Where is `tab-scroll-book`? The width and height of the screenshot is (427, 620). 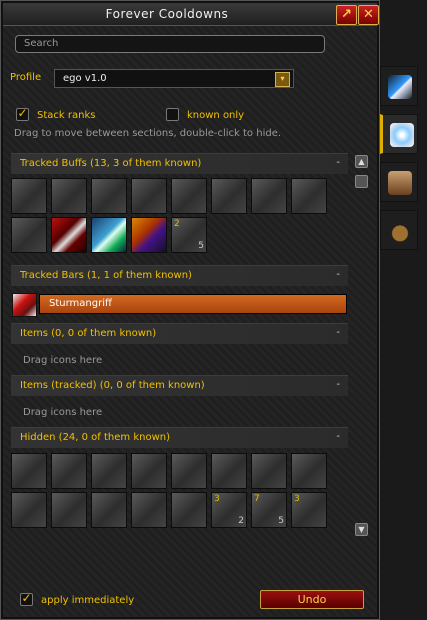 tab-scroll-book is located at coordinates (399, 182).